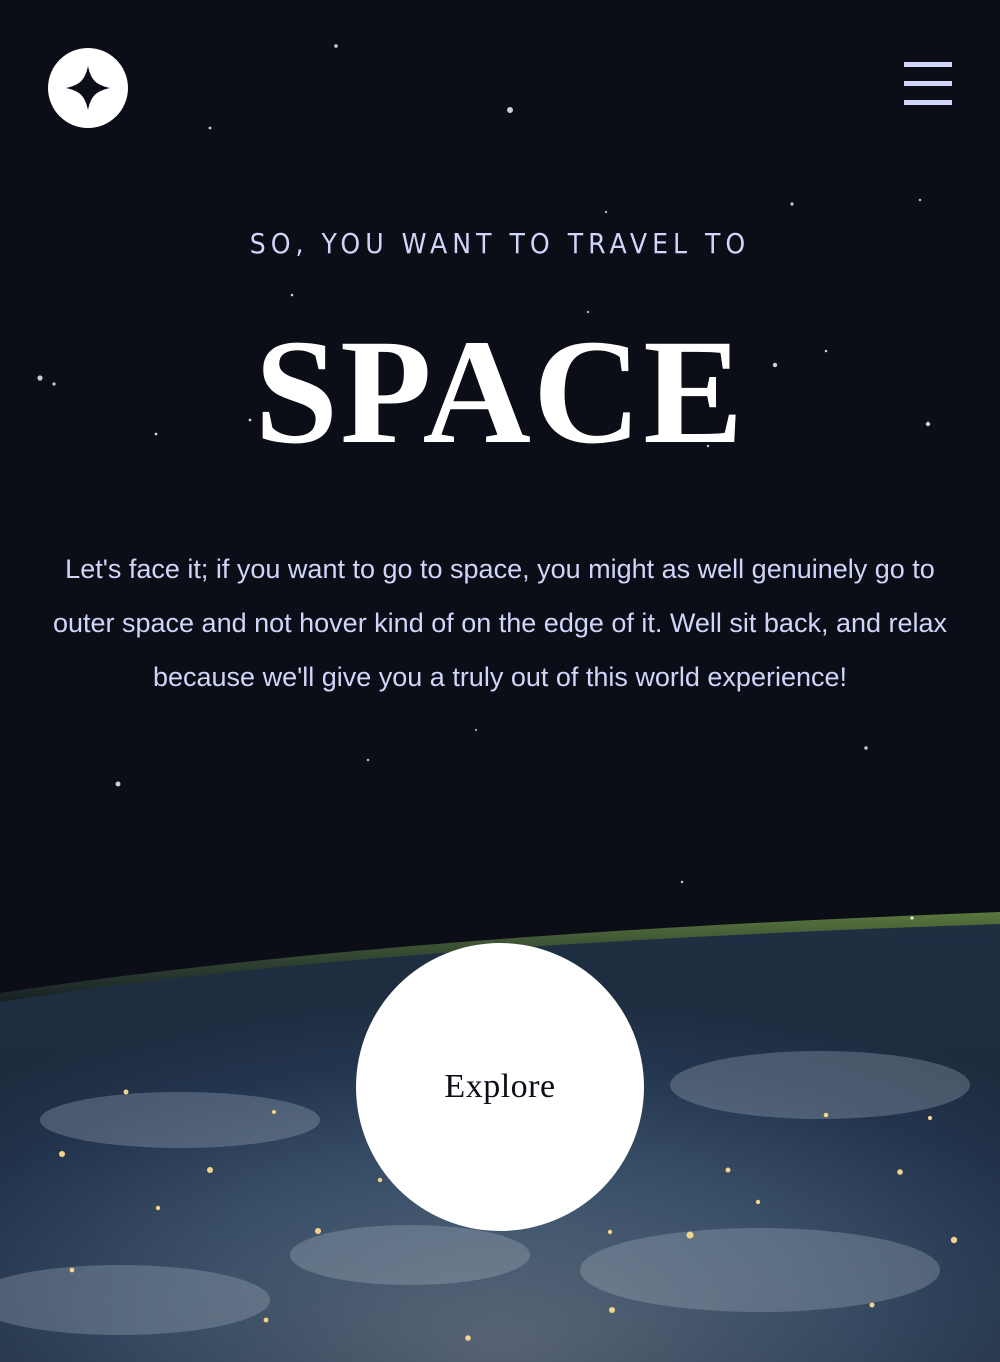 Image resolution: width=1000 pixels, height=1362 pixels. I want to click on logo-icon, so click(88, 88).